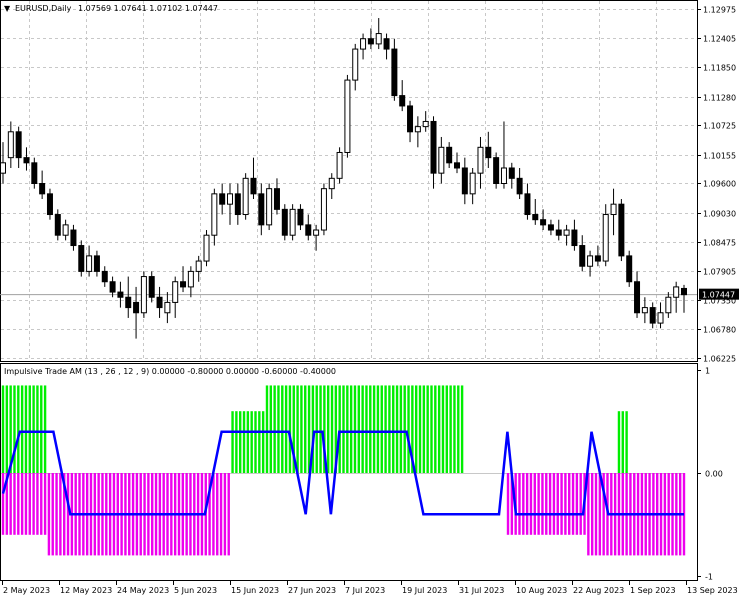 The width and height of the screenshot is (741, 603). I want to click on time-tick-label: 22 Aug 2023, so click(598, 590).